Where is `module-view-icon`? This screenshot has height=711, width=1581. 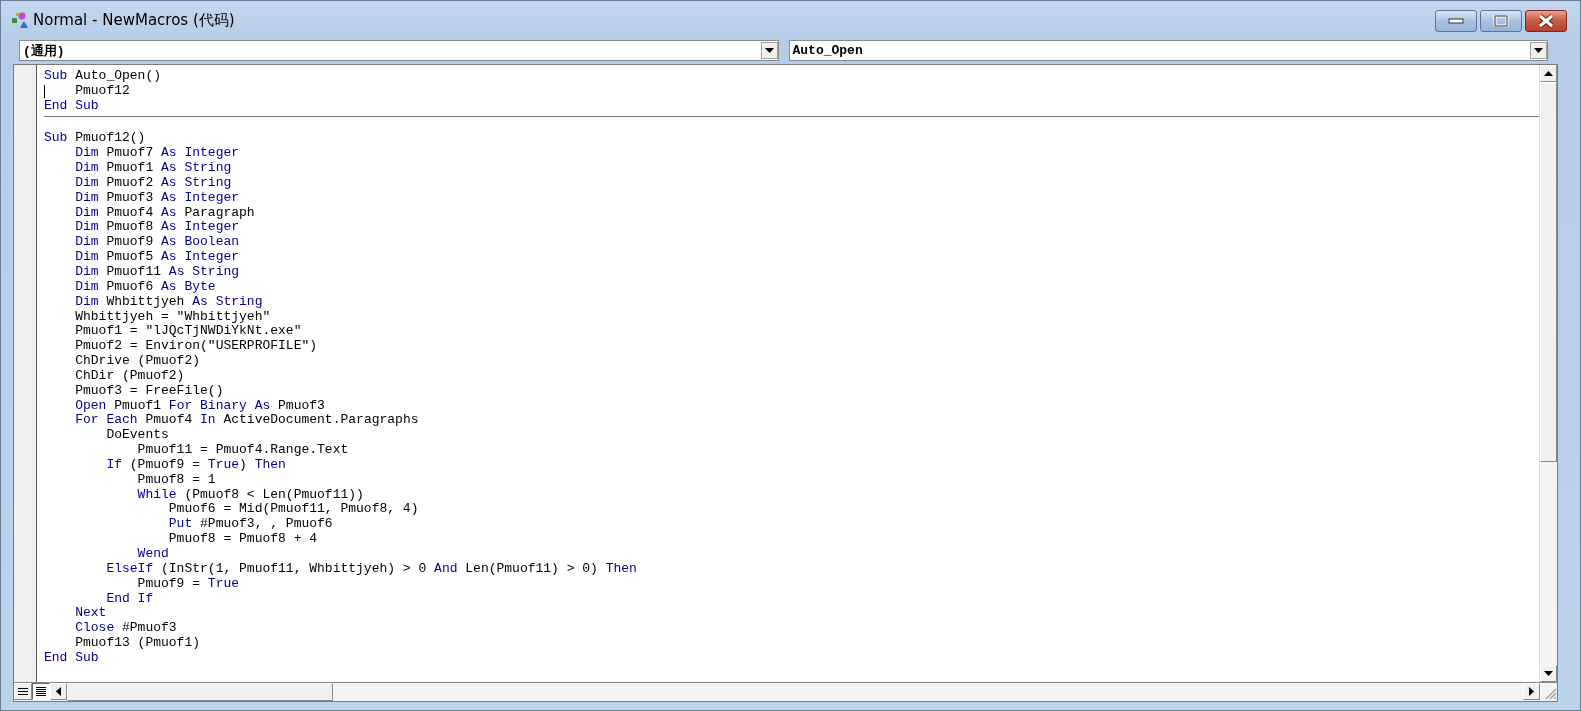
module-view-icon is located at coordinates (41, 691).